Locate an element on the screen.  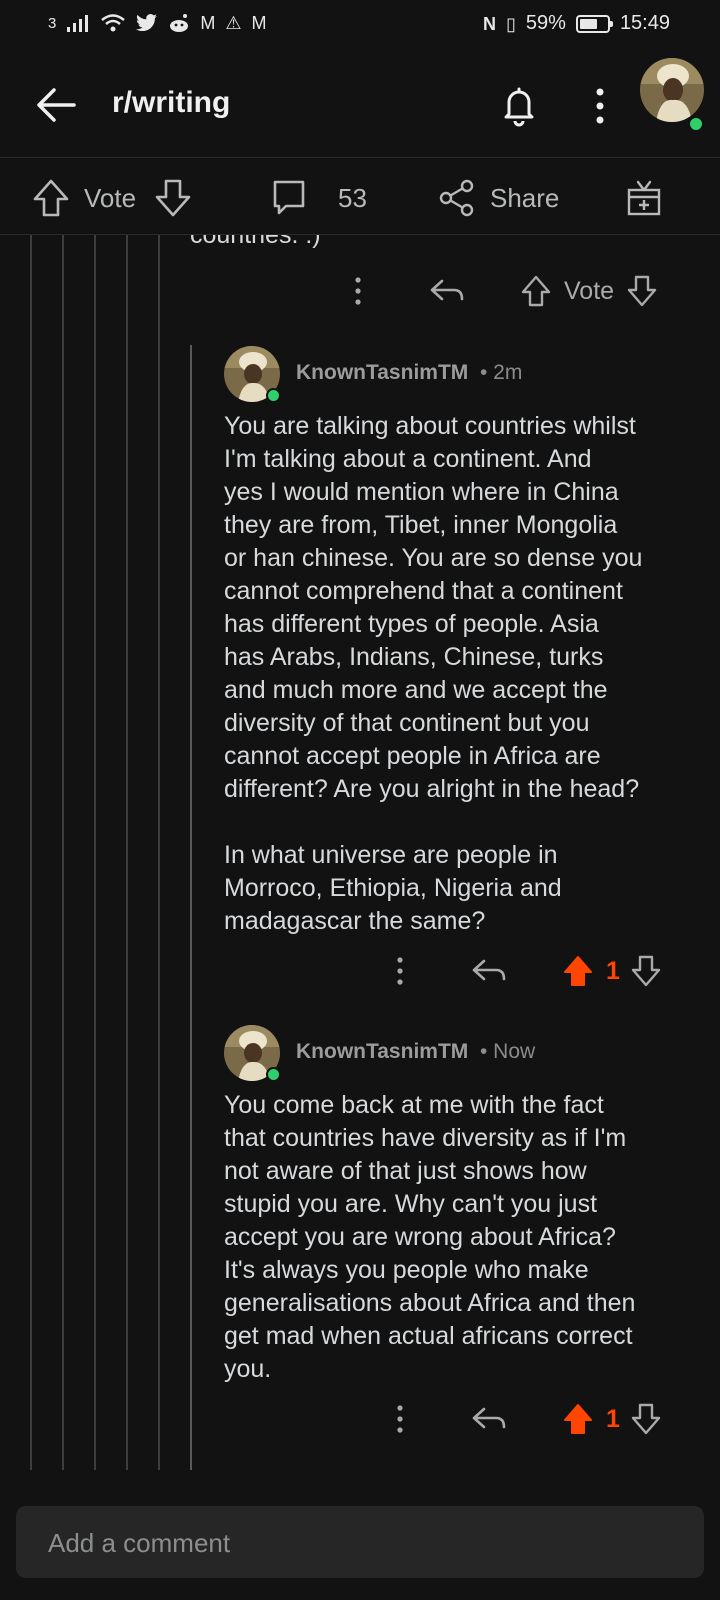
comment-composer-bar: Add a comment is located at coordinates (360, 1543).